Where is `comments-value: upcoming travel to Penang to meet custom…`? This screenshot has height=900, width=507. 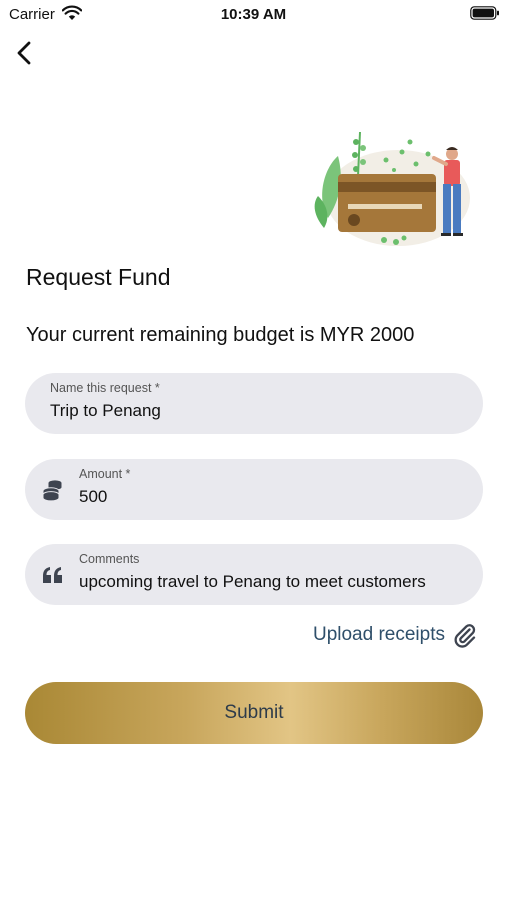 comments-value: upcoming travel to Penang to meet custom… is located at coordinates (252, 582).